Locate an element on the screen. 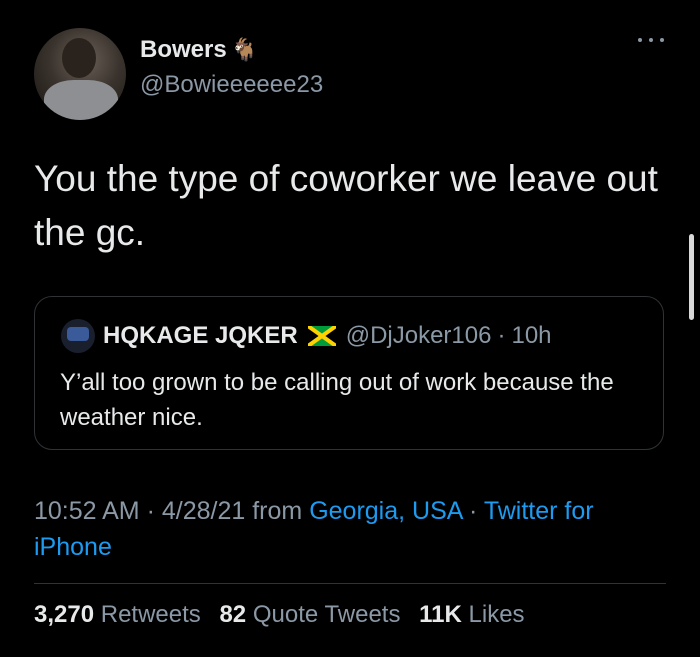 Image resolution: width=700 pixels, height=657 pixels. quoted-tweet-header: HQKAGE JQKER @DjJoker106 · 10h is located at coordinates (306, 336).